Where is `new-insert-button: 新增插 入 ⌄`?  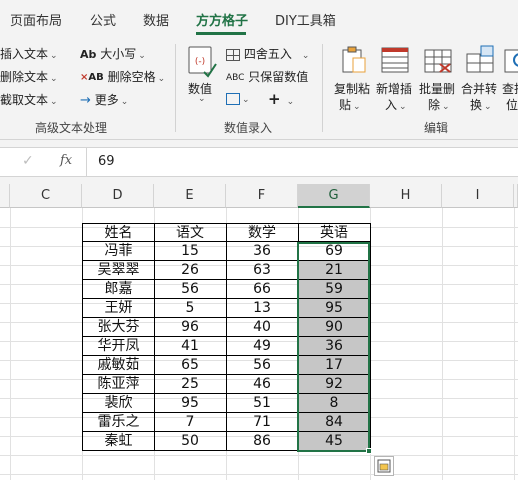 new-insert-button: 新增插 入 ⌄ is located at coordinates (395, 79).